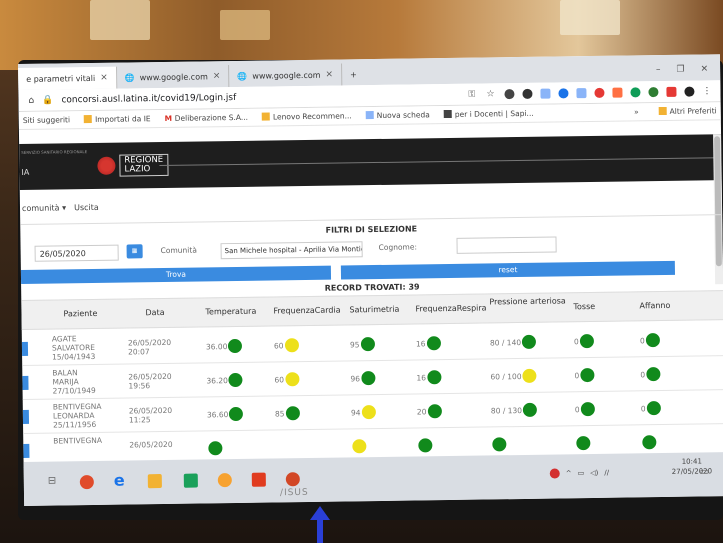  What do you see at coordinates (139, 420) in the screenshot?
I see `record-date-line: 11:25` at bounding box center [139, 420].